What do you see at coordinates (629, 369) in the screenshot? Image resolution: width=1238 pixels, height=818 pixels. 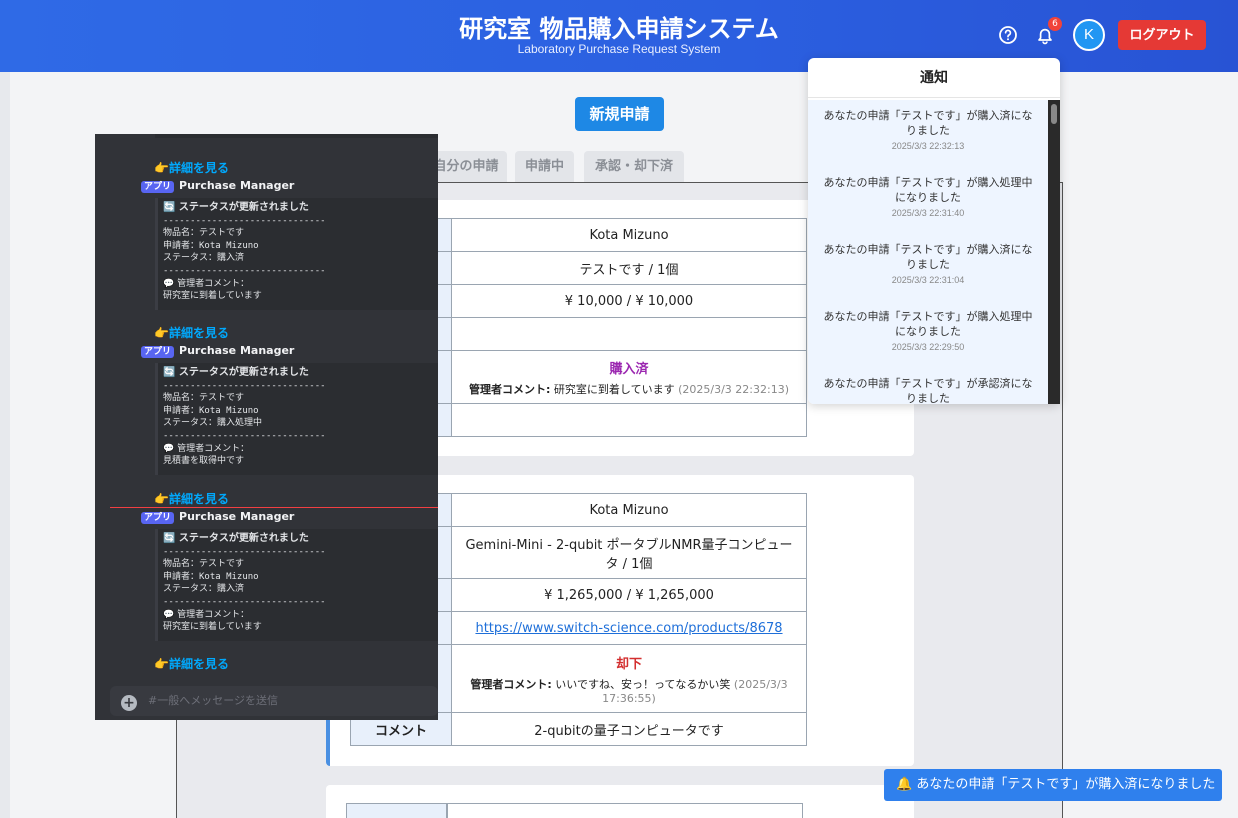 I see `status-badge: 購入済` at bounding box center [629, 369].